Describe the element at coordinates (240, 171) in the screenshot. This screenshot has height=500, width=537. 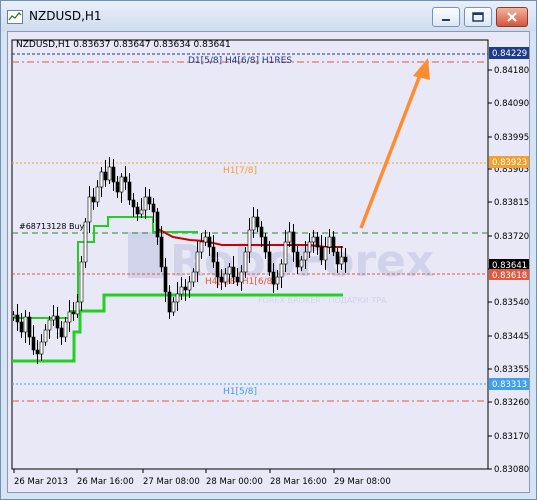
I see `level-label-h1-78: H1[7/8]` at that location.